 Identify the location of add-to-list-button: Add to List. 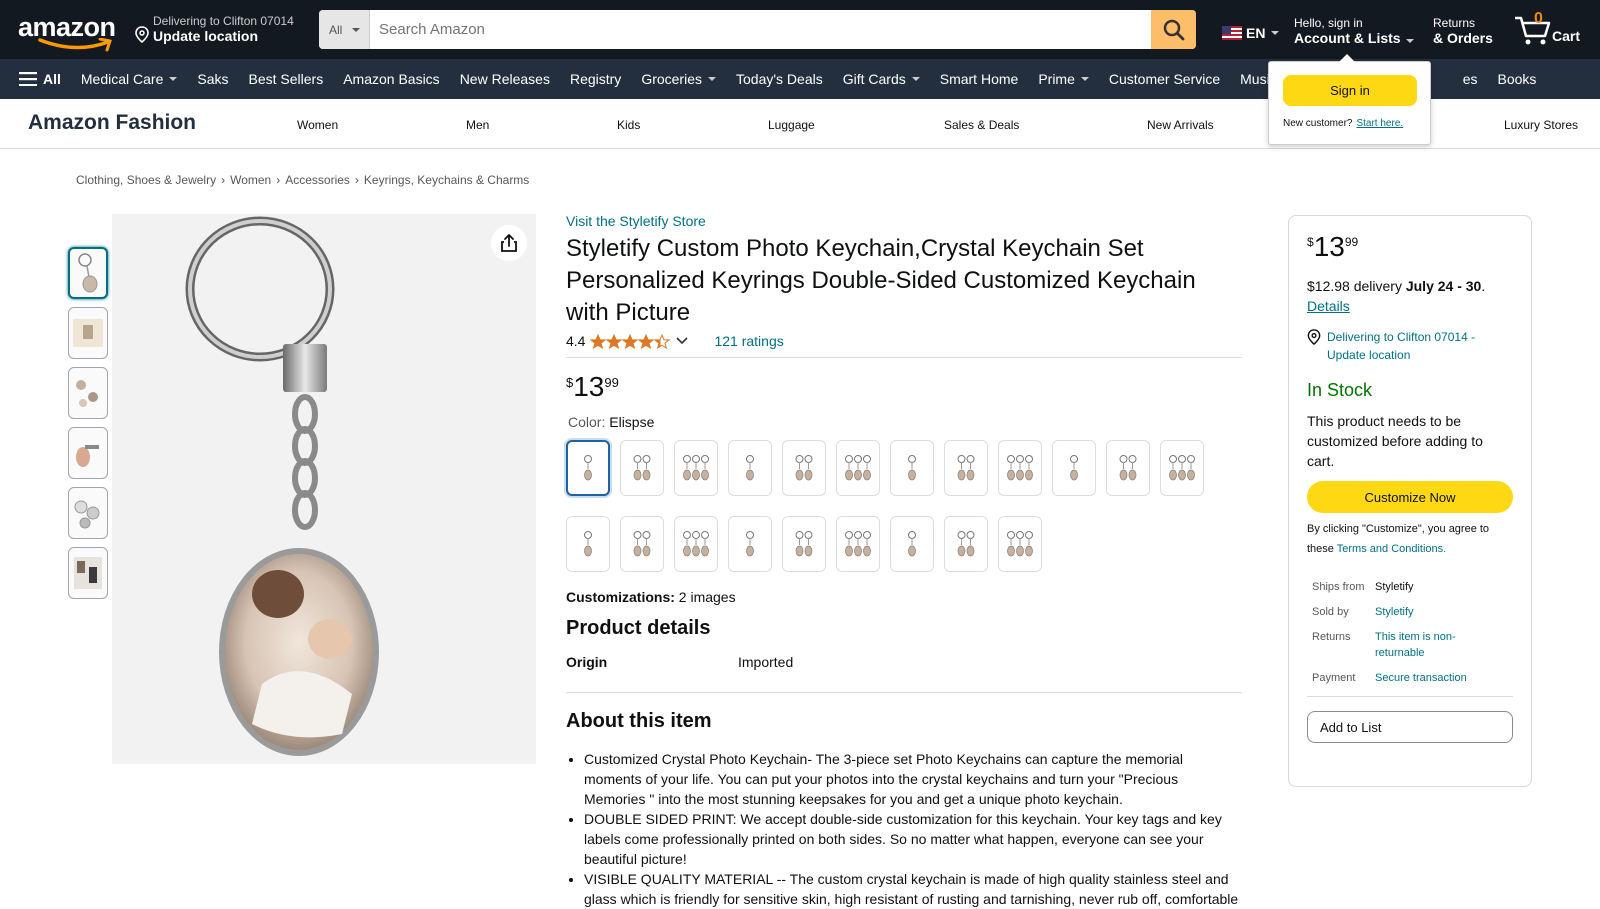
(1410, 727).